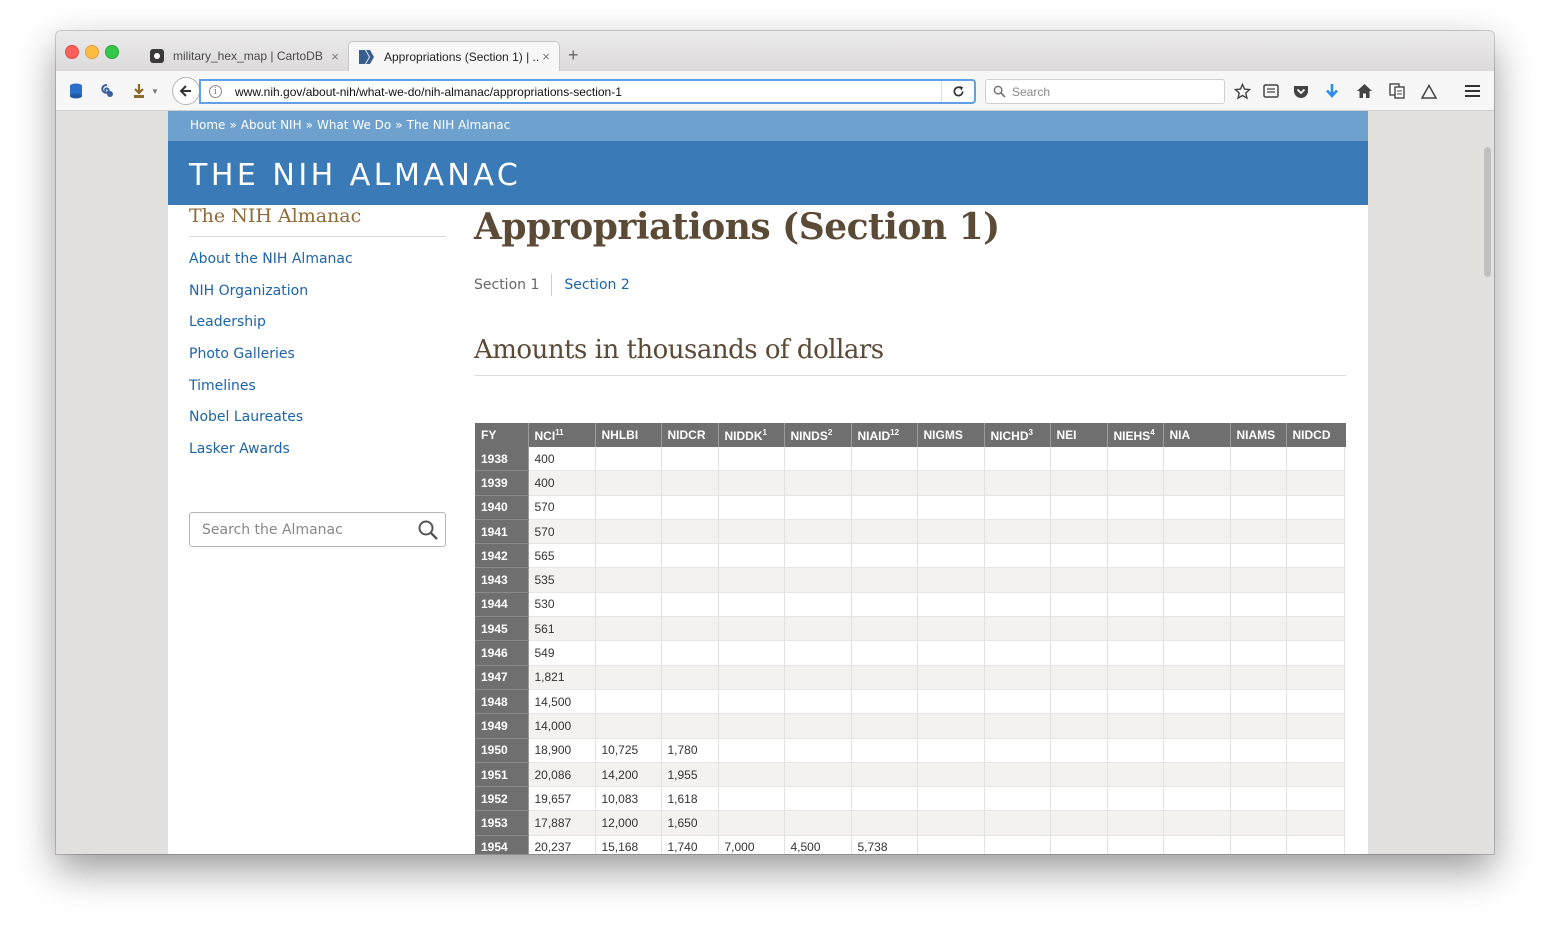 Image resolution: width=1550 pixels, height=935 pixels. Describe the element at coordinates (215, 91) in the screenshot. I see `site-info-icon: i` at that location.